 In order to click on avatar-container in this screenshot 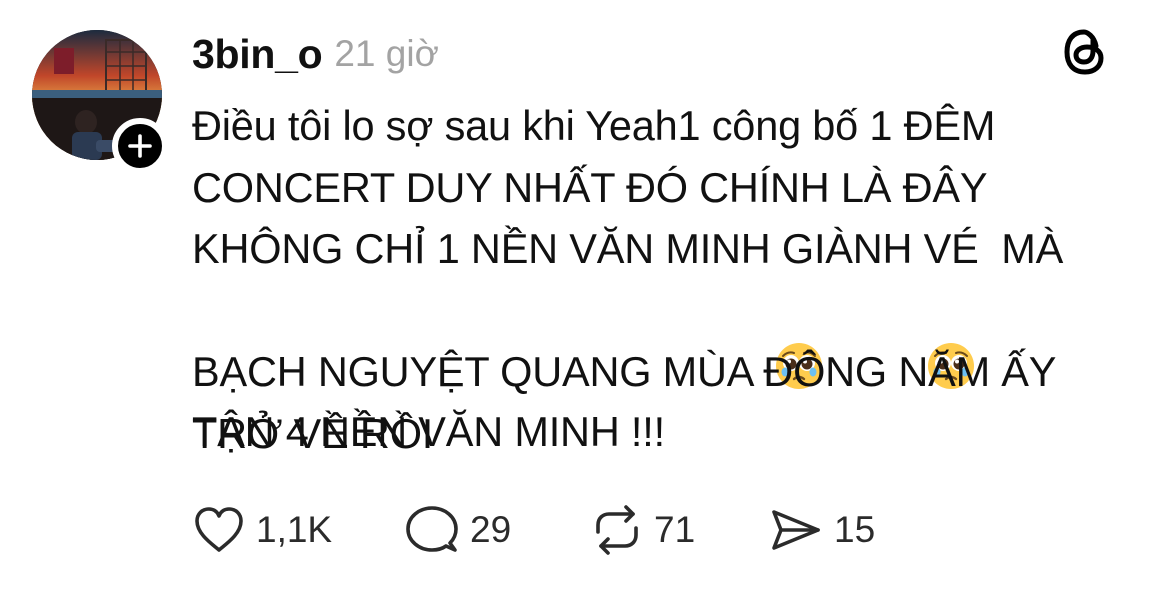, I will do `click(100, 102)`.